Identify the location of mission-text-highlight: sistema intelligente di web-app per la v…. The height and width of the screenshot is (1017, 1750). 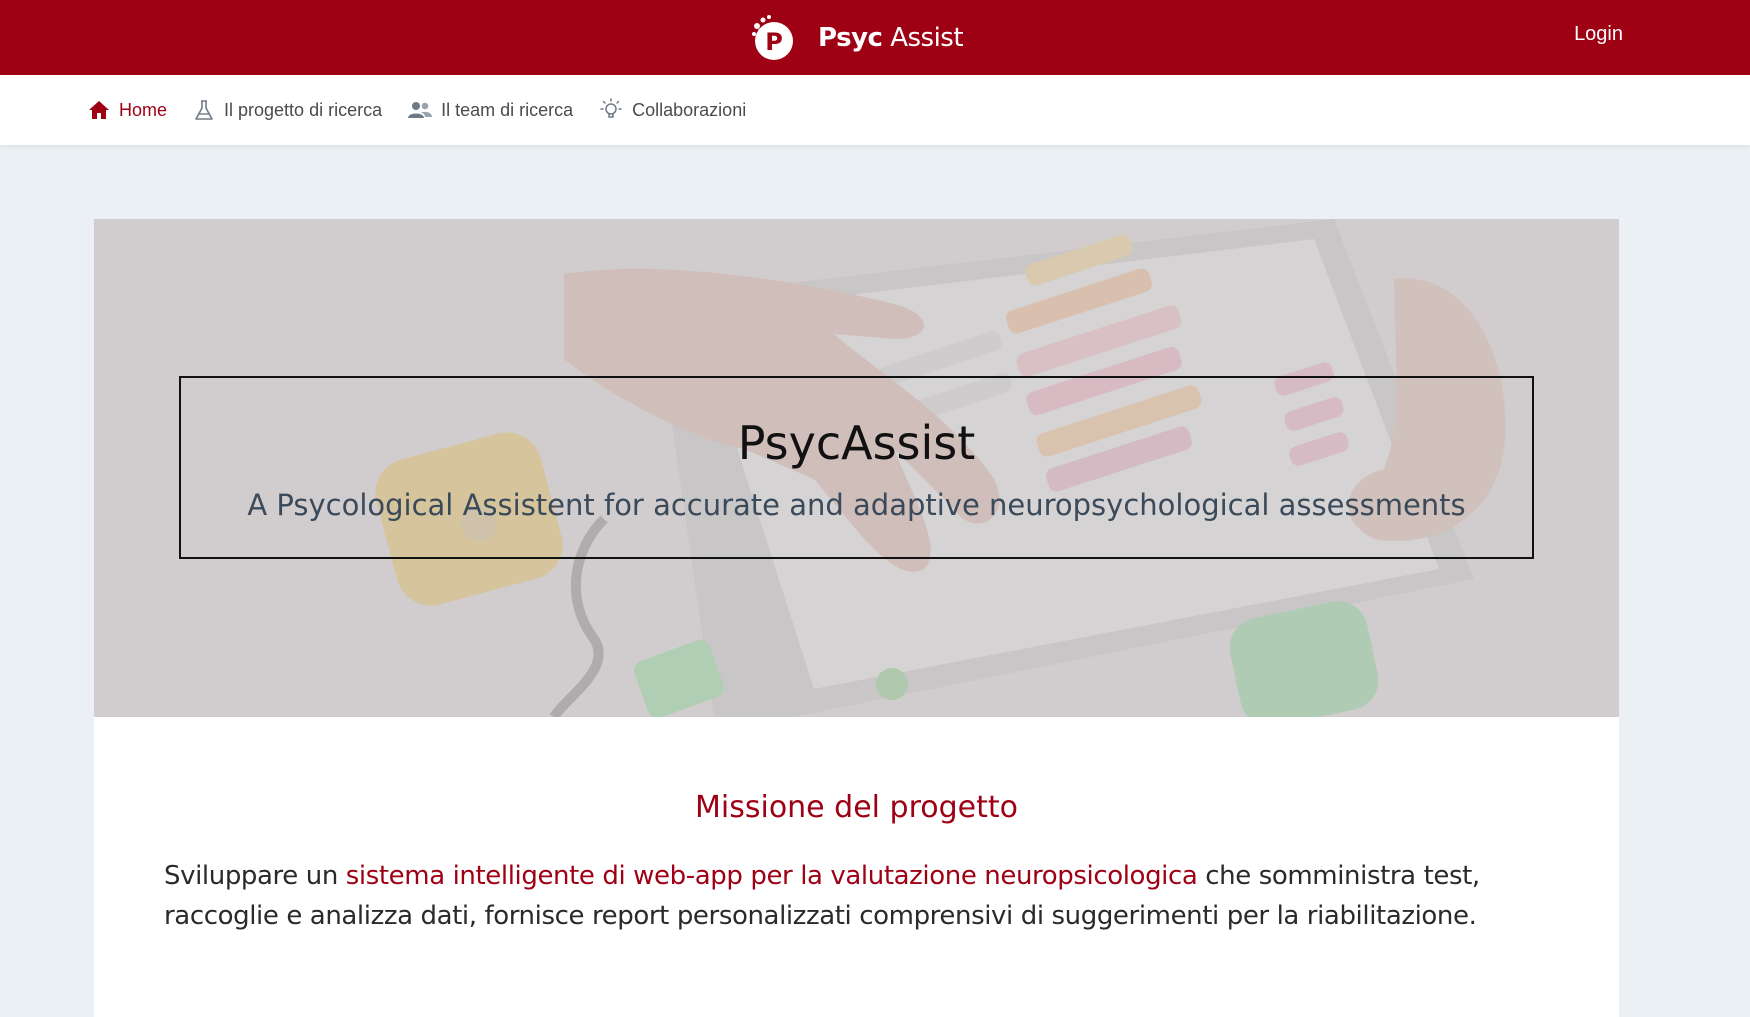
(771, 876).